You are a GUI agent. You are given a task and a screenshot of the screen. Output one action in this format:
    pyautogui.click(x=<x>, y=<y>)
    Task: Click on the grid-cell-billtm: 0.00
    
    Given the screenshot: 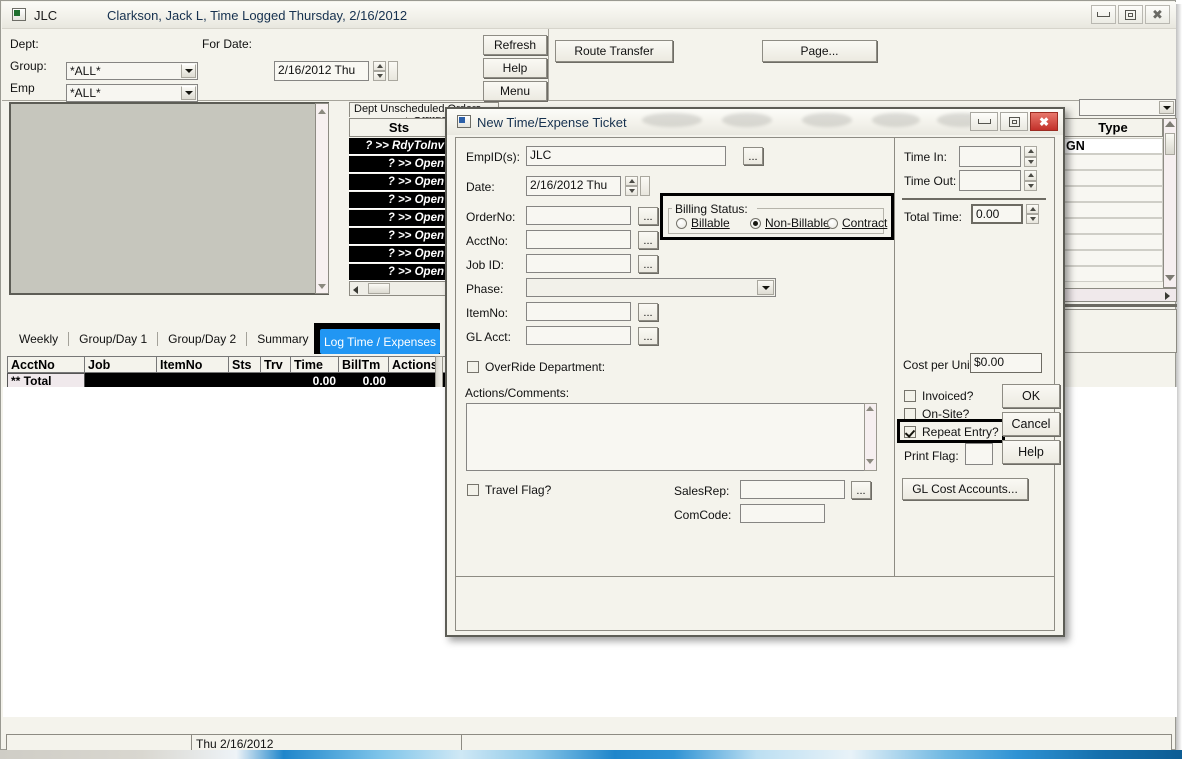 What is the action you would take?
    pyautogui.click(x=364, y=380)
    